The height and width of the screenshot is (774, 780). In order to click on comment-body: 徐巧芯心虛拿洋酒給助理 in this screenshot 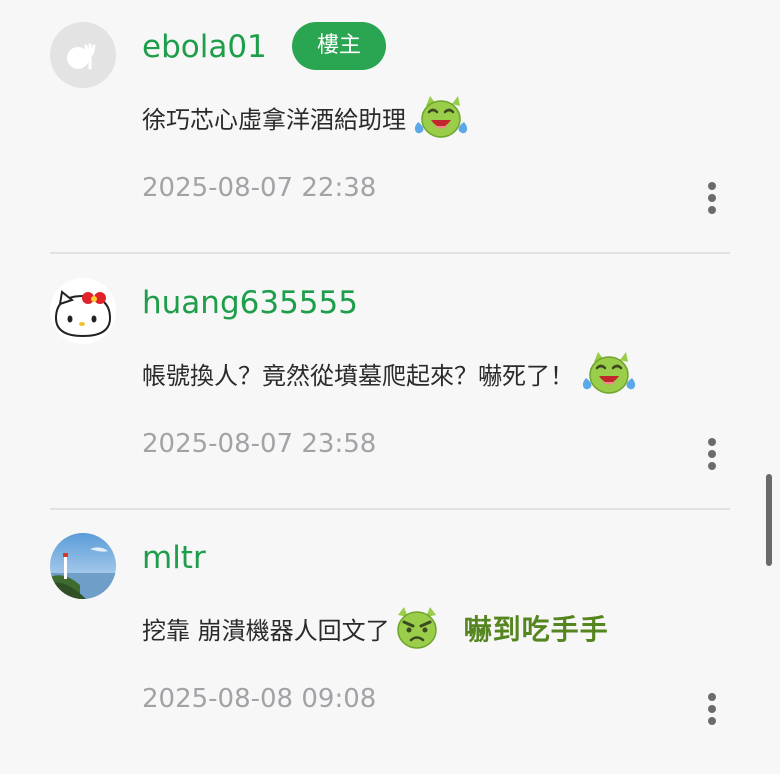, I will do `click(306, 117)`.